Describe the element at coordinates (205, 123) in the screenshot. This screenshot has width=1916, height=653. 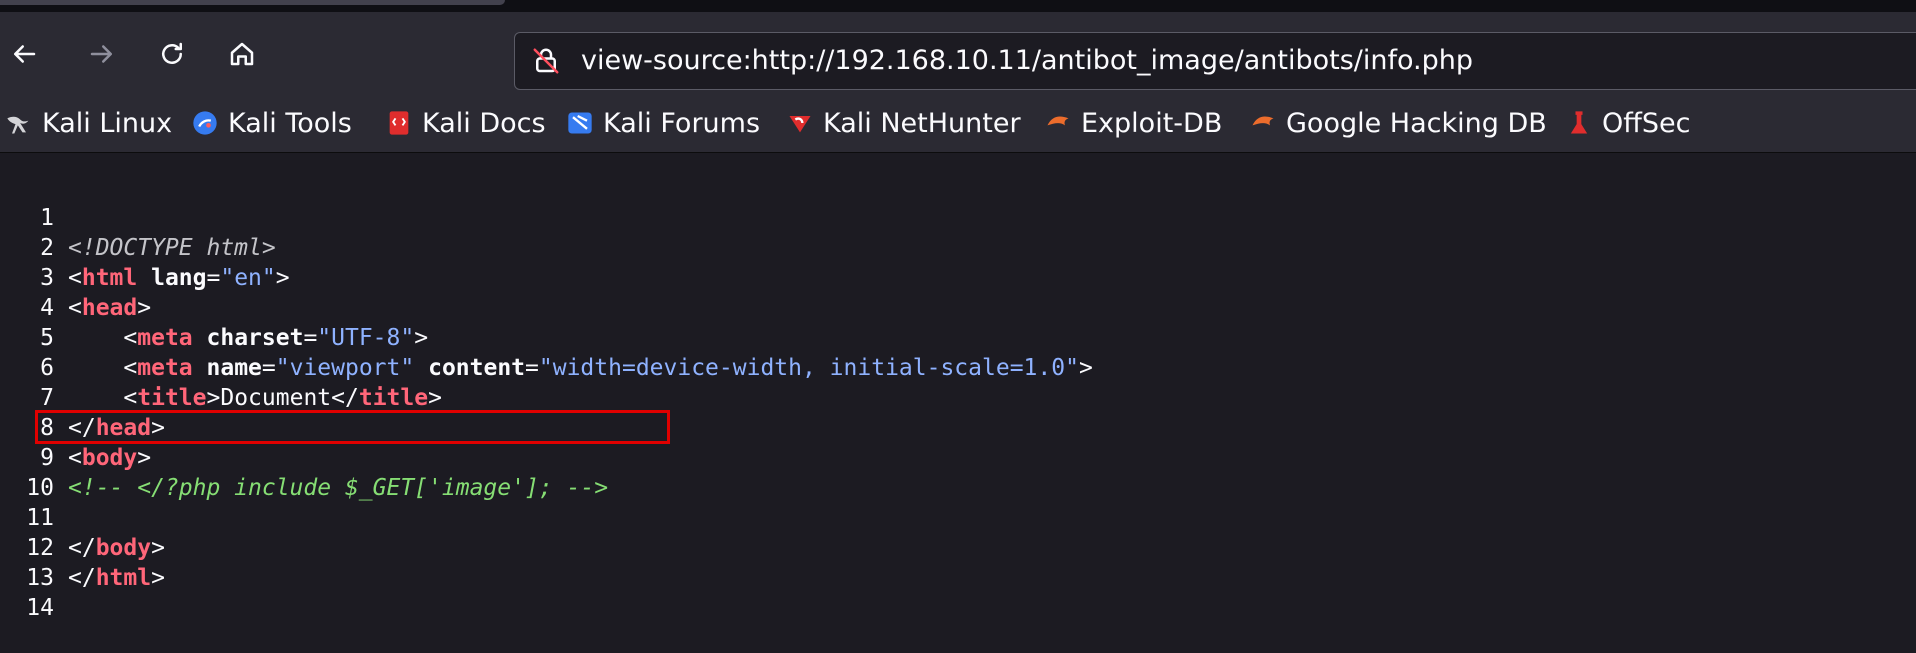
I see `kali-tools-icon` at that location.